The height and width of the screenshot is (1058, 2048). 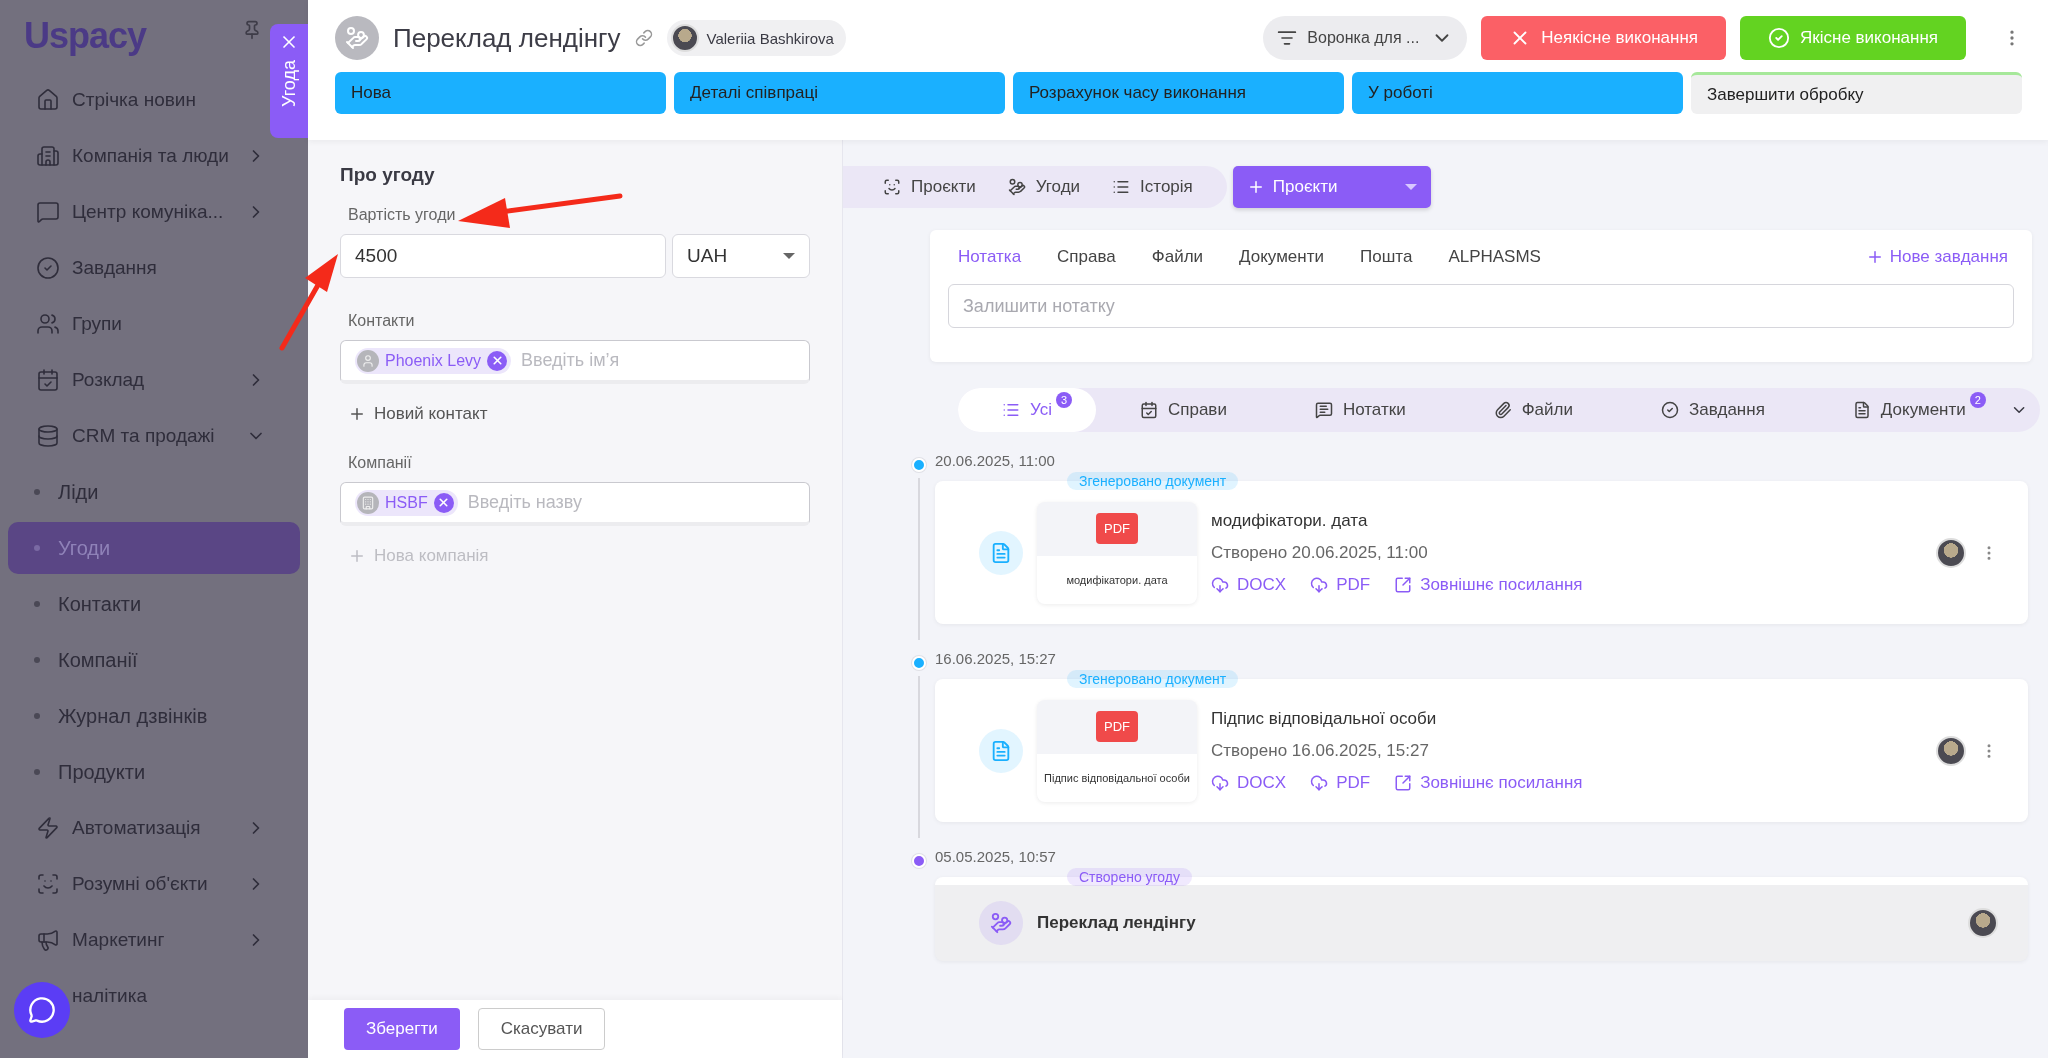 I want to click on filter-tab: Усі 3, so click(x=1027, y=410).